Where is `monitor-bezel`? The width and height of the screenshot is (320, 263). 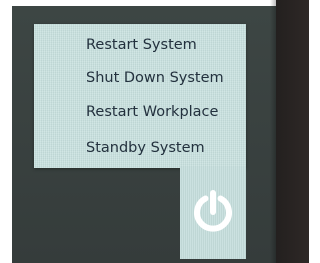 monitor-bezel is located at coordinates (292, 131).